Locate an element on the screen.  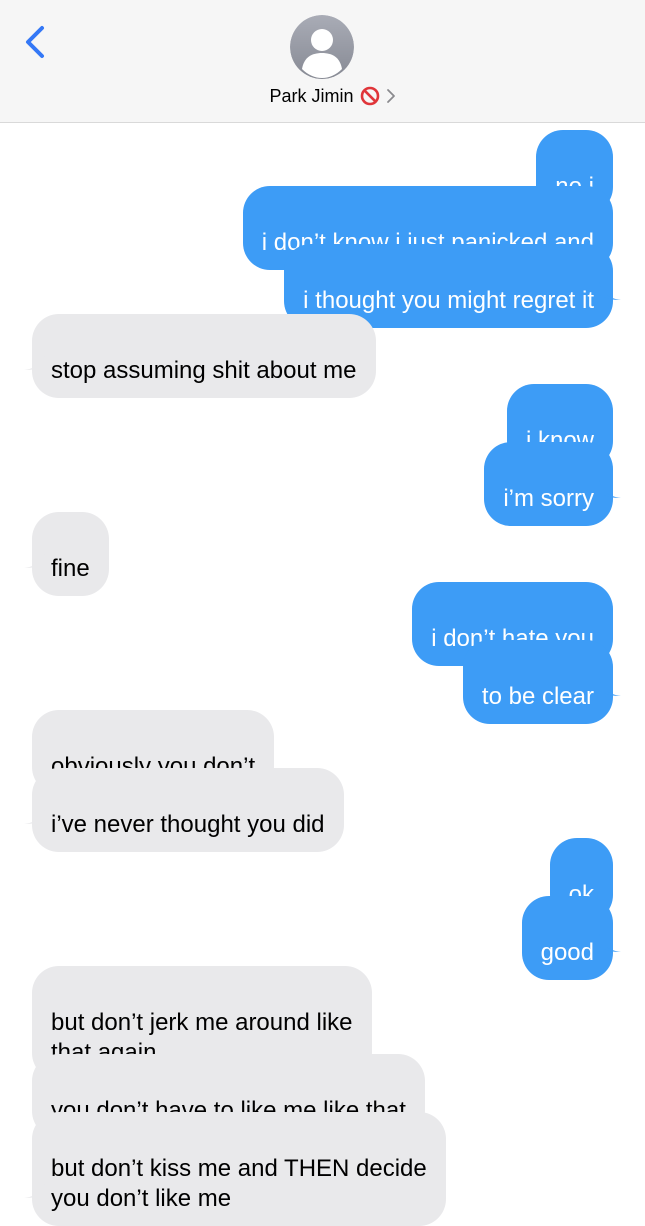
chevron-right-icon is located at coordinates (390, 96).